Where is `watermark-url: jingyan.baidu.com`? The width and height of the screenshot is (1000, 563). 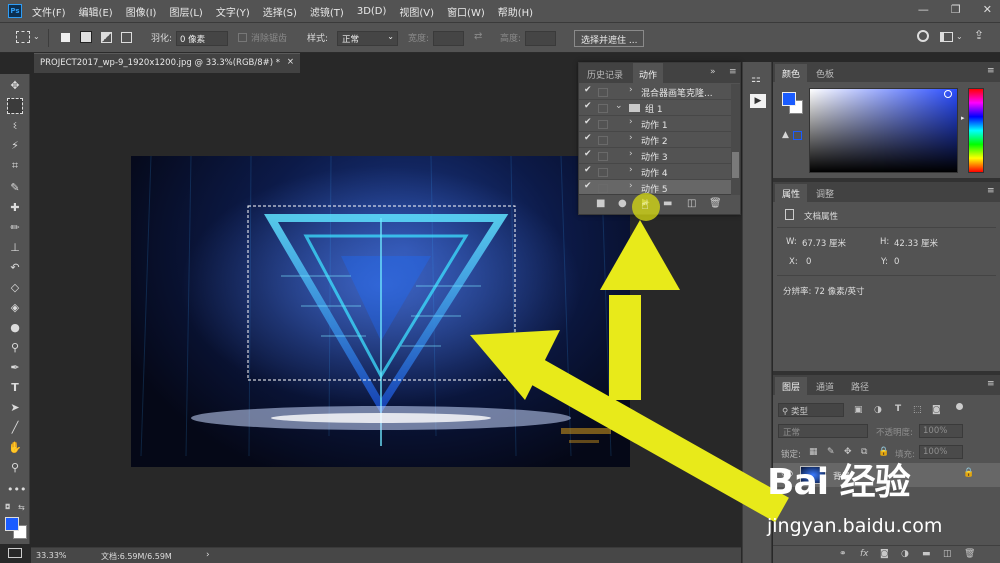
watermark-url: jingyan.baidu.com is located at coordinates (855, 526).